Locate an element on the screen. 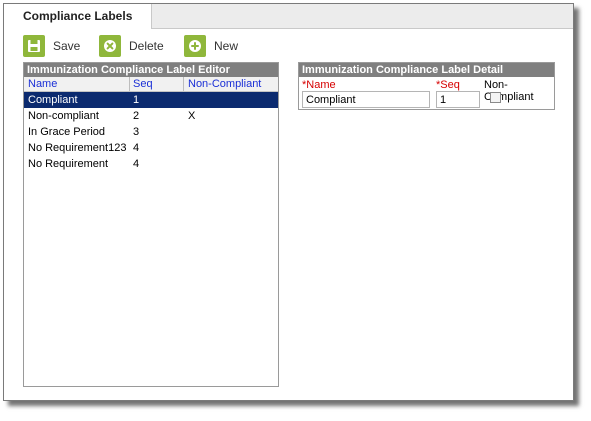 The width and height of the screenshot is (591, 421). tab-label: Compliance Labels is located at coordinates (78, 16).